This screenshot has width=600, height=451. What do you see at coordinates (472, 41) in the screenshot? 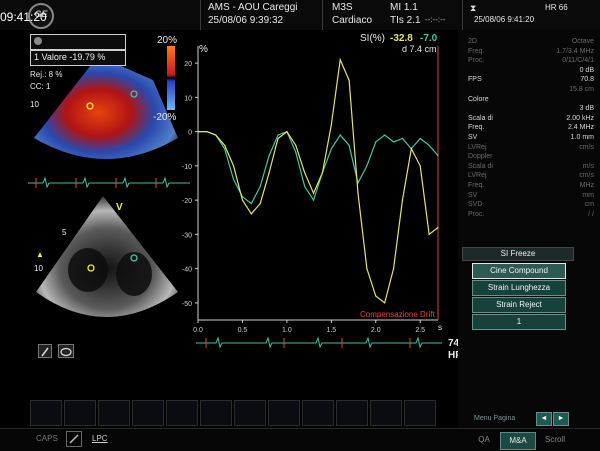
I see `parameter-key: 2D` at bounding box center [472, 41].